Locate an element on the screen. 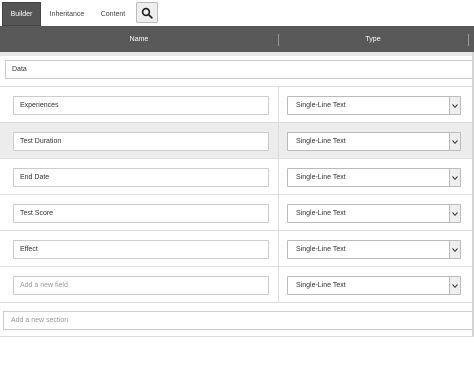  field-name-input: Test Duration is located at coordinates (141, 141).